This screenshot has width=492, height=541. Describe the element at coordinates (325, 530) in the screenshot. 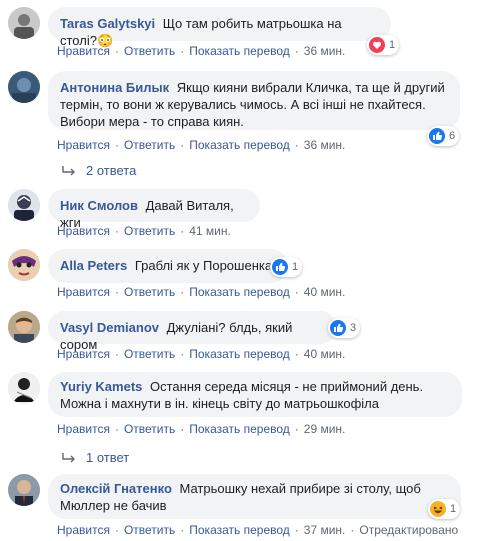

I see `comment-timestamp: 37 мин.` at that location.